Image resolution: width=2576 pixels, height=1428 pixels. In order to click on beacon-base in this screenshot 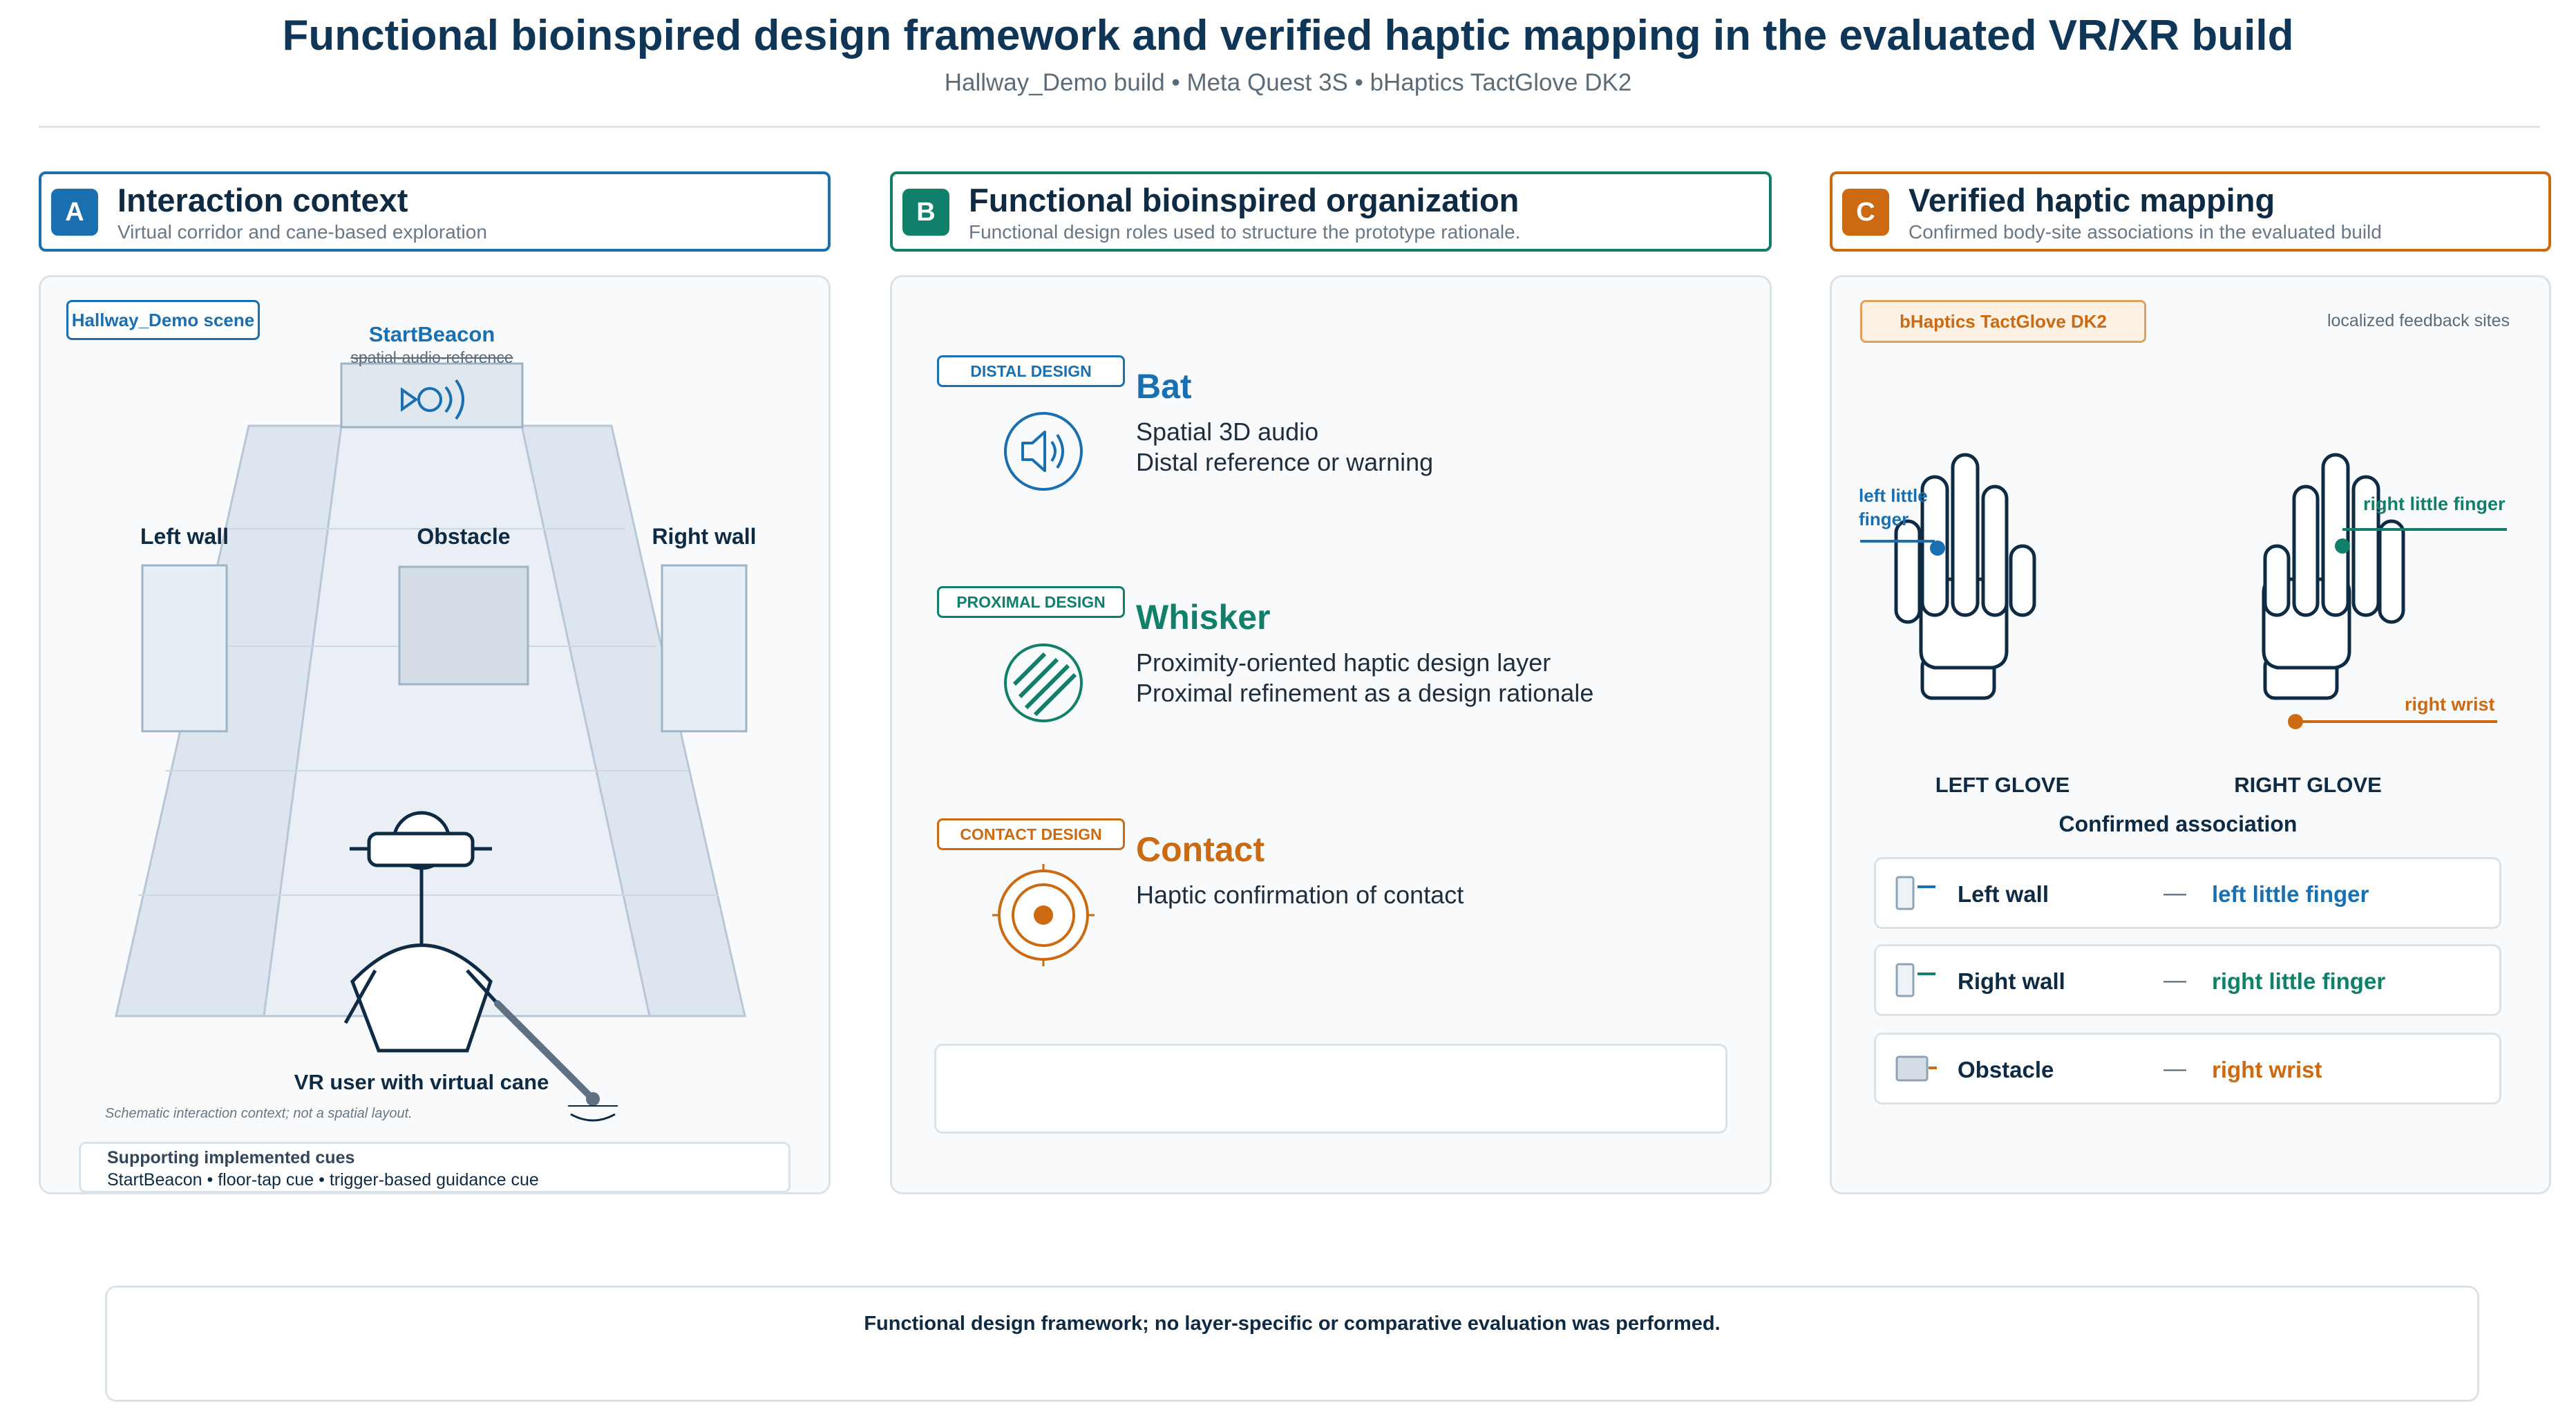, I will do `click(432, 395)`.